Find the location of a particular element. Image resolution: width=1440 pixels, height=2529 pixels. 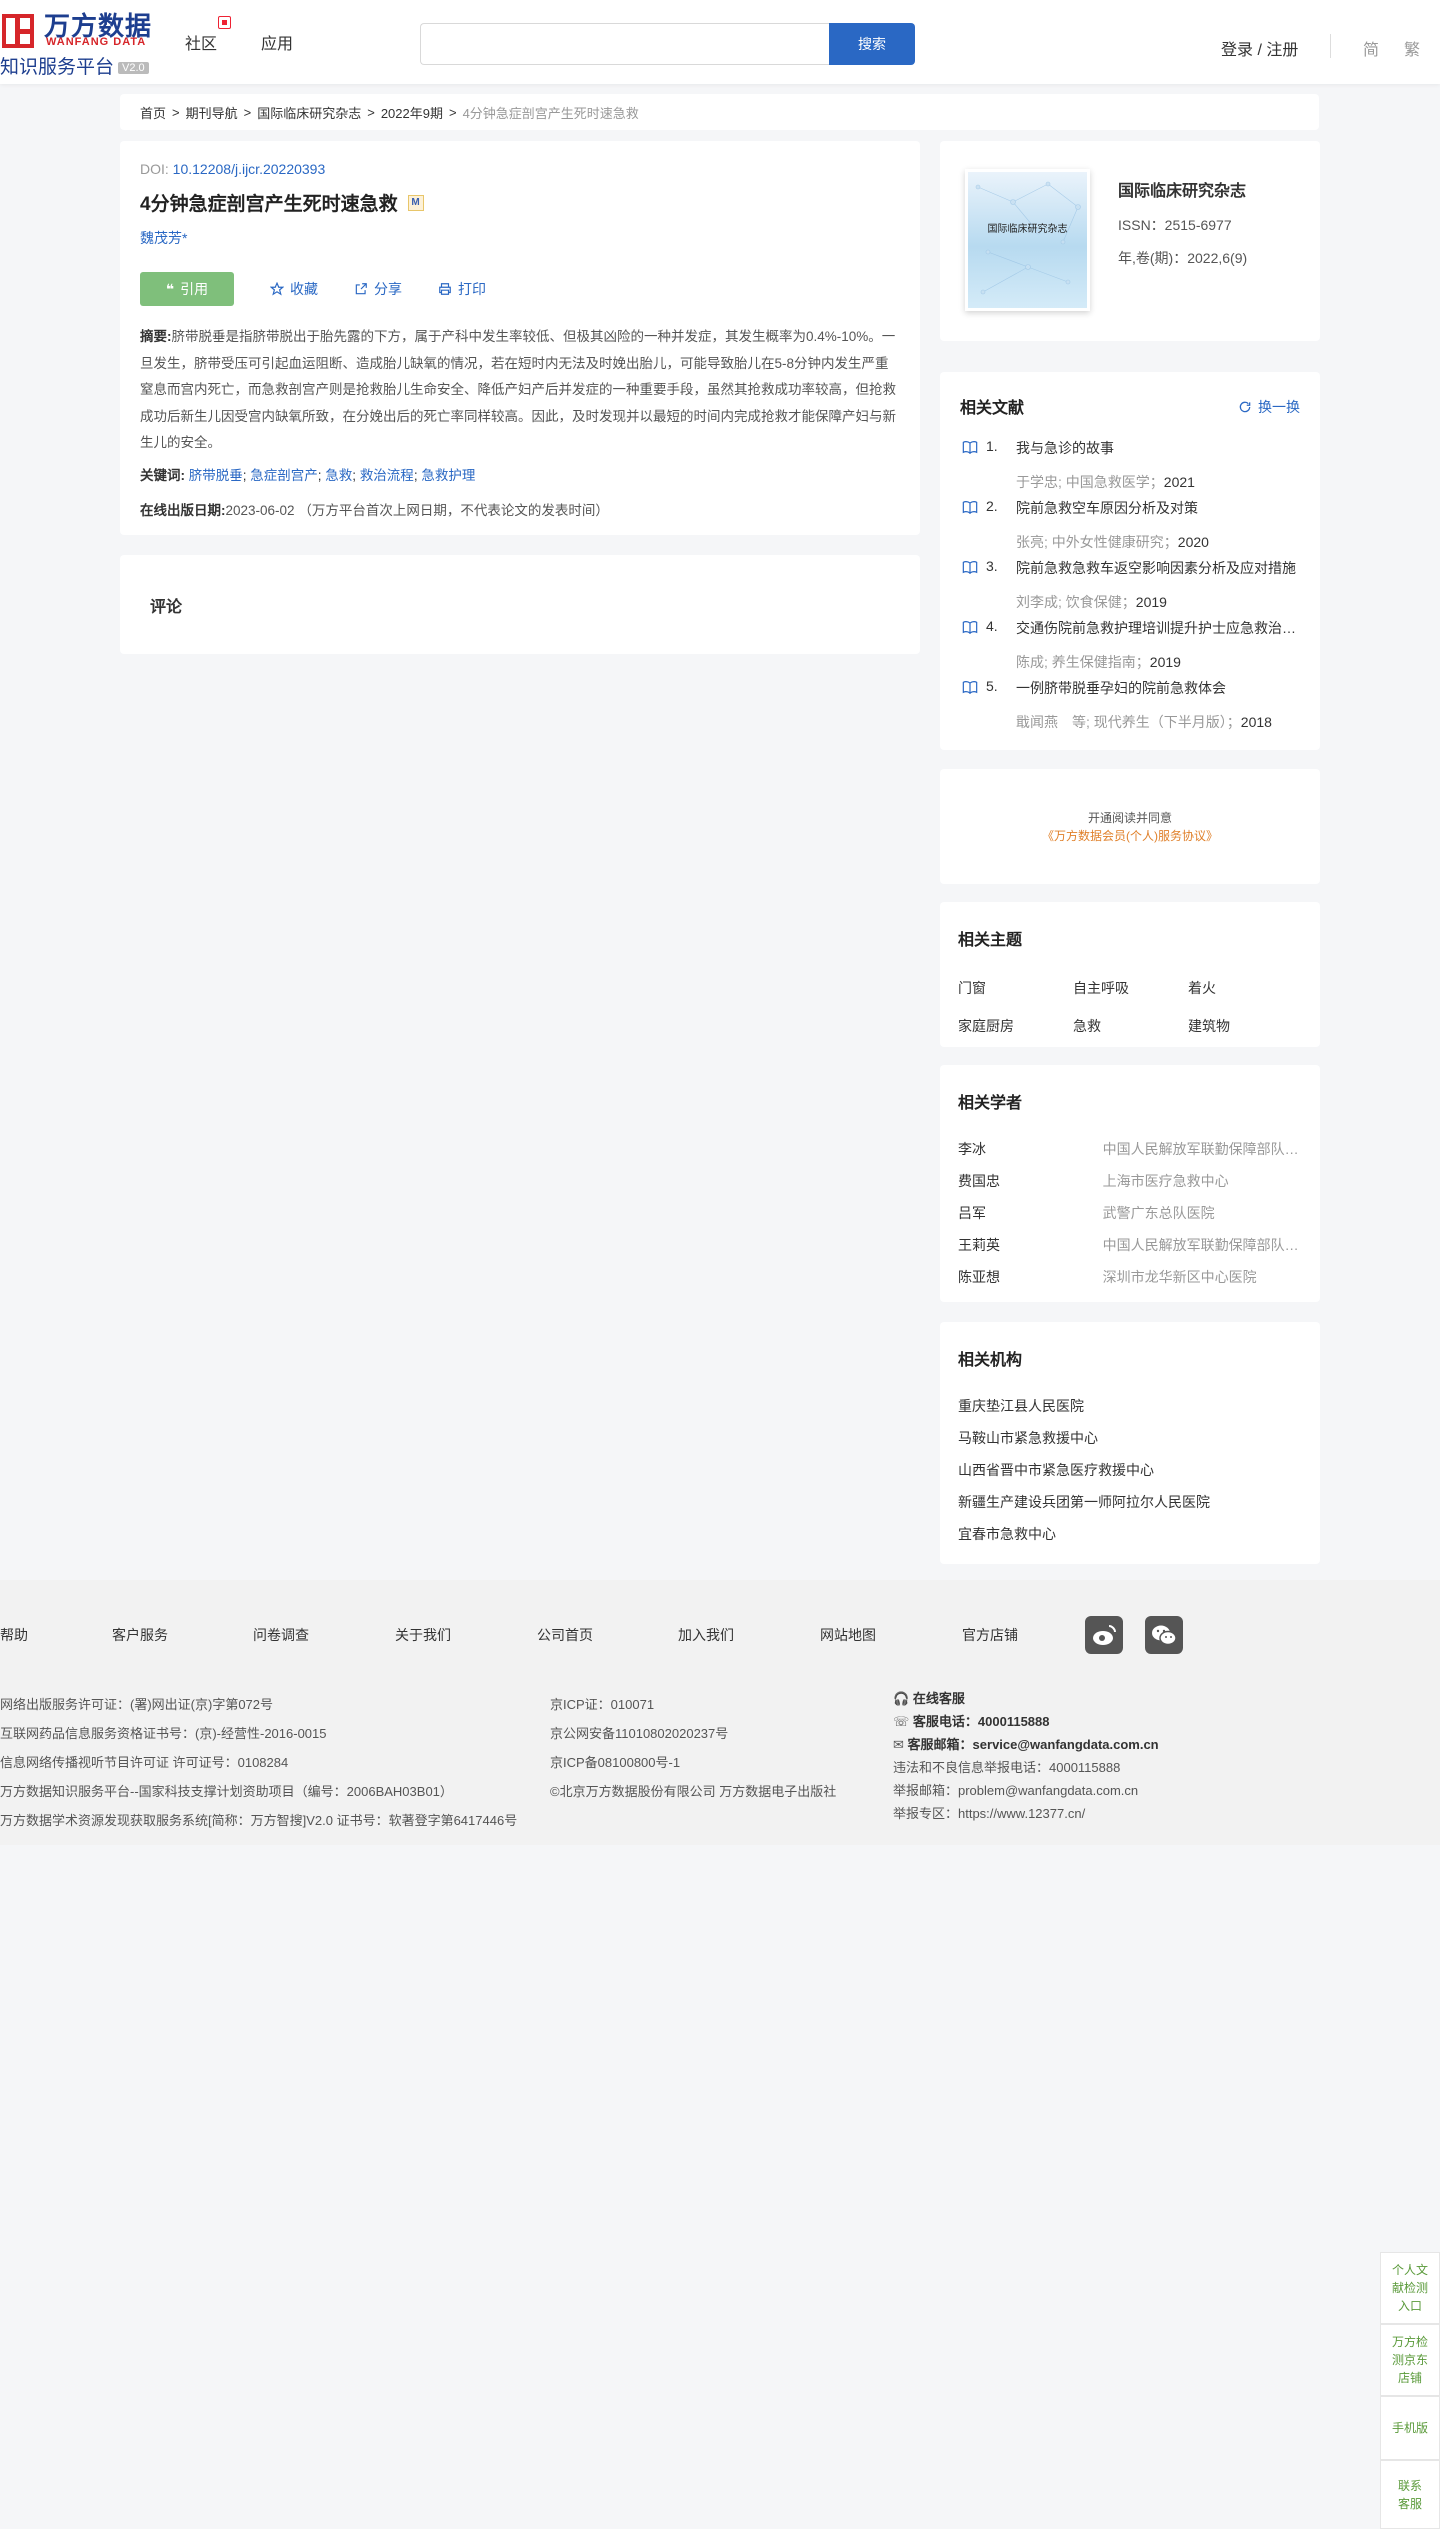

related-title-link: 院前急救急救车返空影响因素分析及应对措施 is located at coordinates (1161, 568).